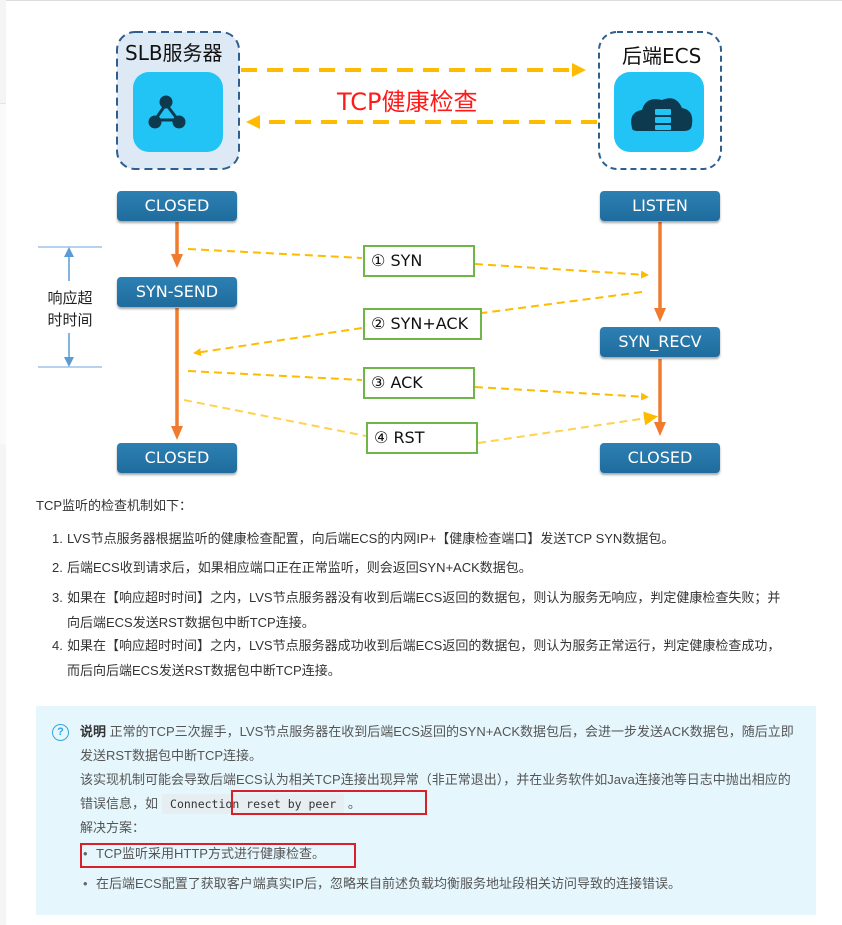 This screenshot has height=925, width=842. I want to click on timeout-label-line: 时时间, so click(70, 320).